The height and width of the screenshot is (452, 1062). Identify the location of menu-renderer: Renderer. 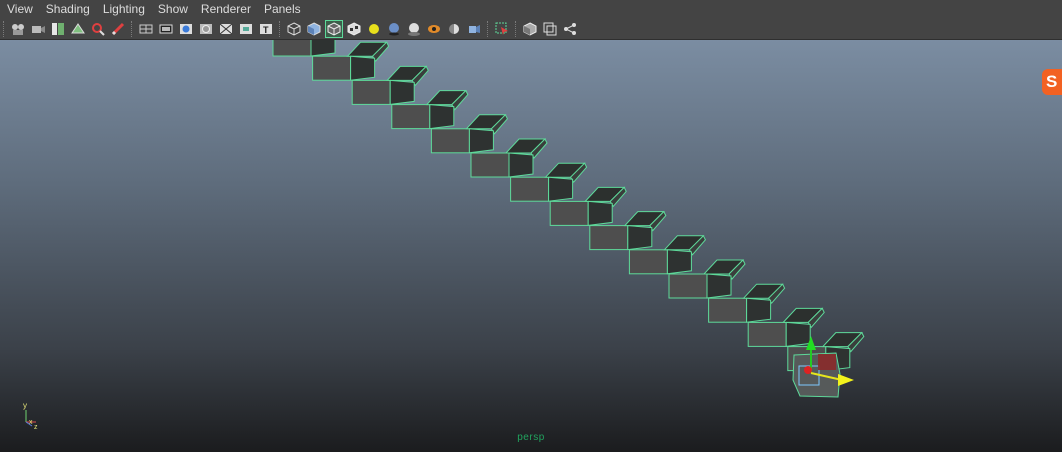
(225, 9).